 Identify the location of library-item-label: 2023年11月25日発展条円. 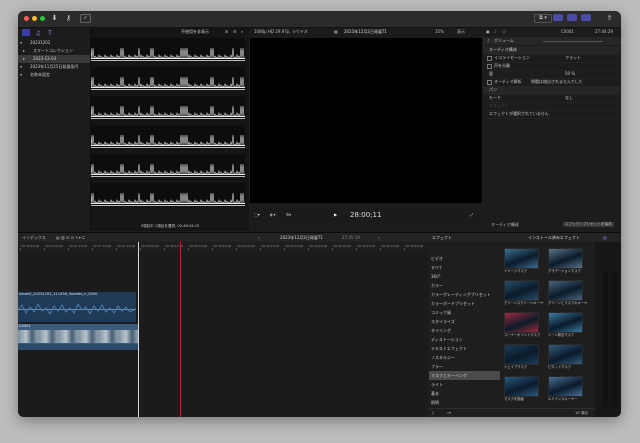
(54, 66).